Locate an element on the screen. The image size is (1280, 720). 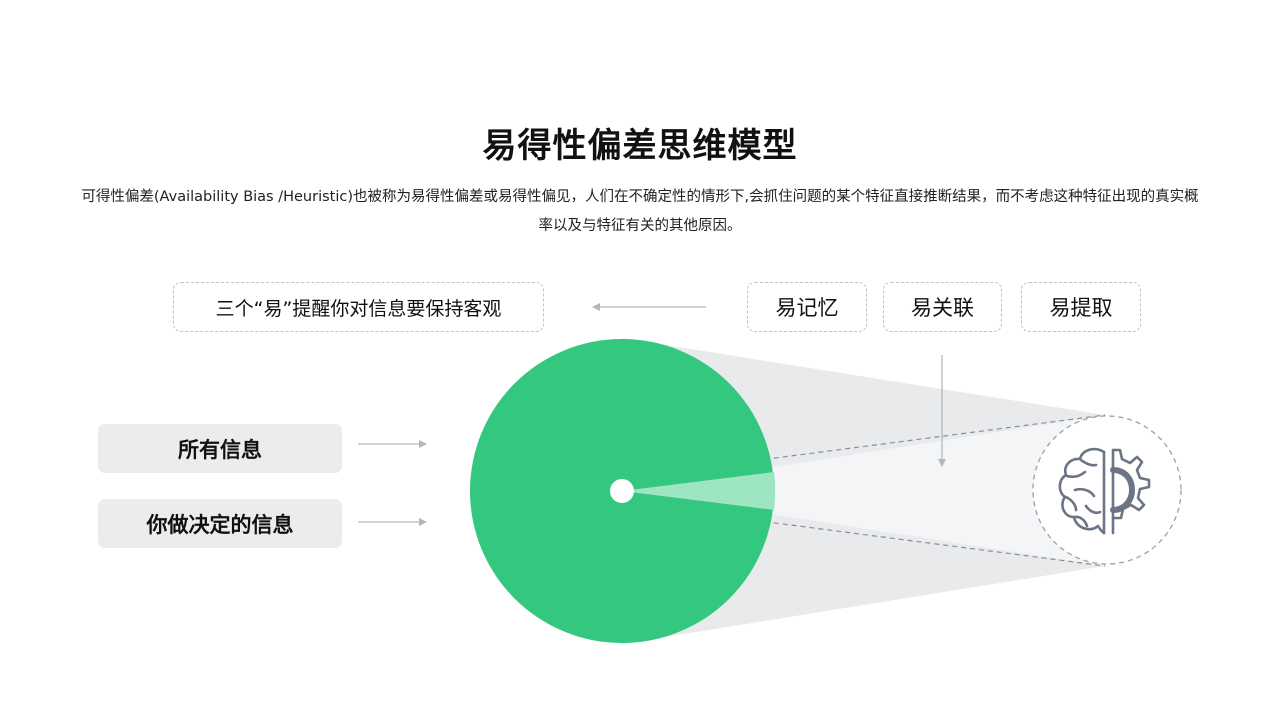
tag-easy-to-associate: 易关联 is located at coordinates (942, 307).